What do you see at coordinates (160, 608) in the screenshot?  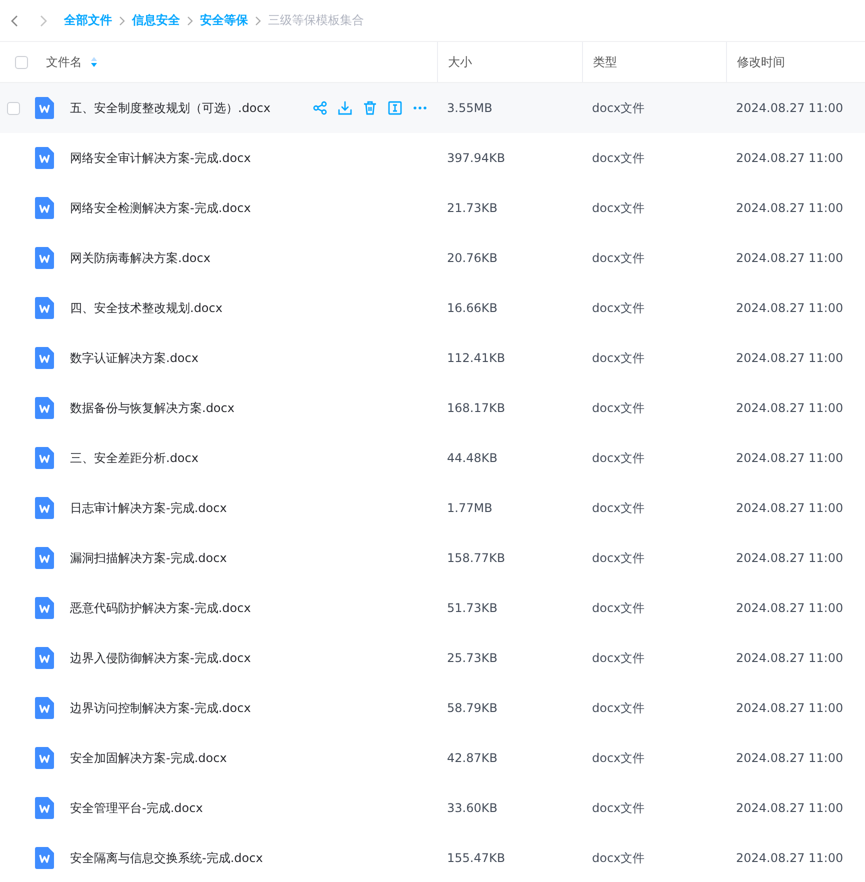 I see `file-name: 恶意代码防护解决方案-完成.docx` at bounding box center [160, 608].